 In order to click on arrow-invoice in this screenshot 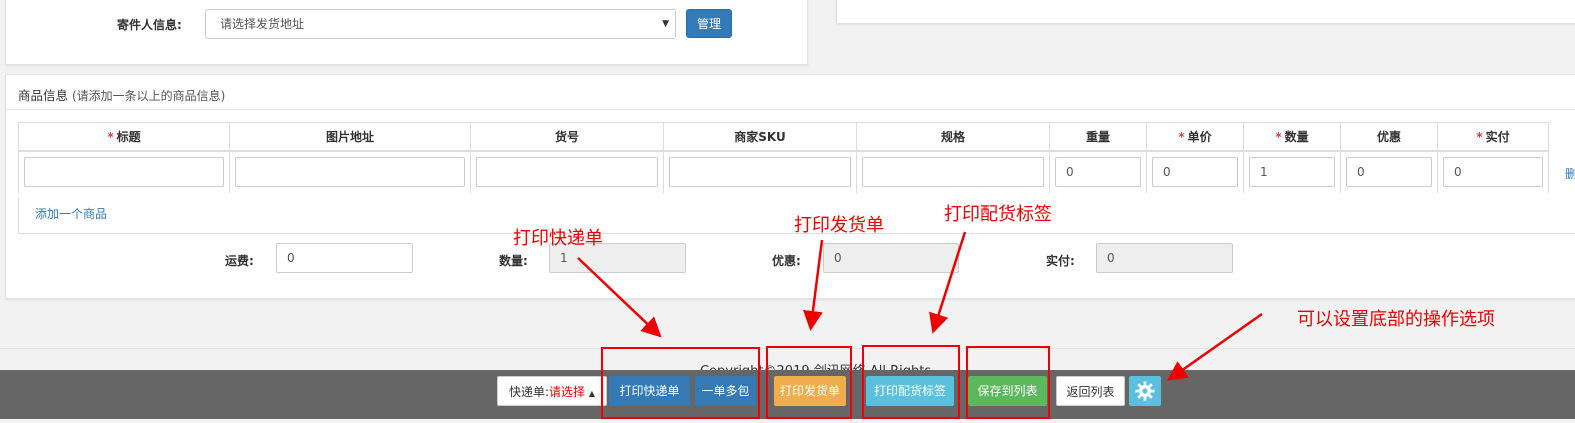, I will do `click(813, 285)`.